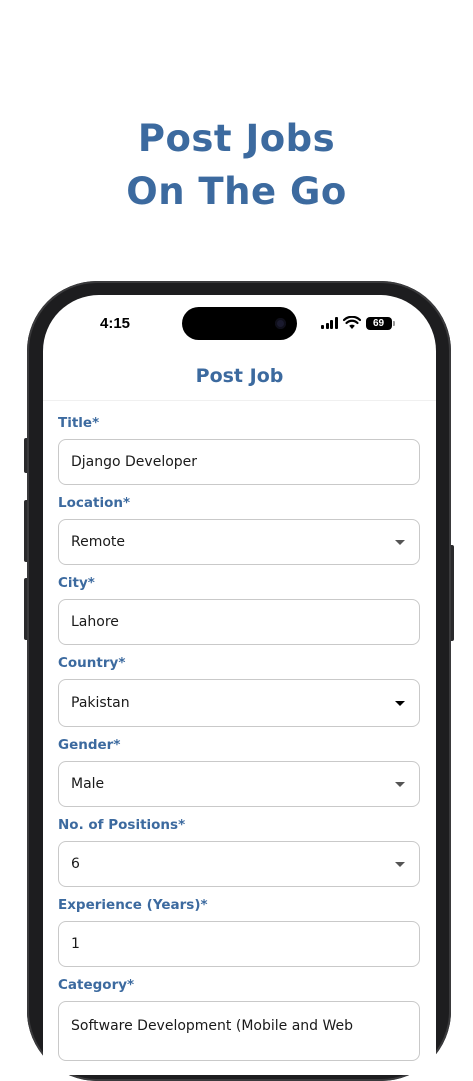 This screenshot has height=1081, width=473. Describe the element at coordinates (239, 703) in the screenshot. I see `country-dropdown: Pakistan` at that location.